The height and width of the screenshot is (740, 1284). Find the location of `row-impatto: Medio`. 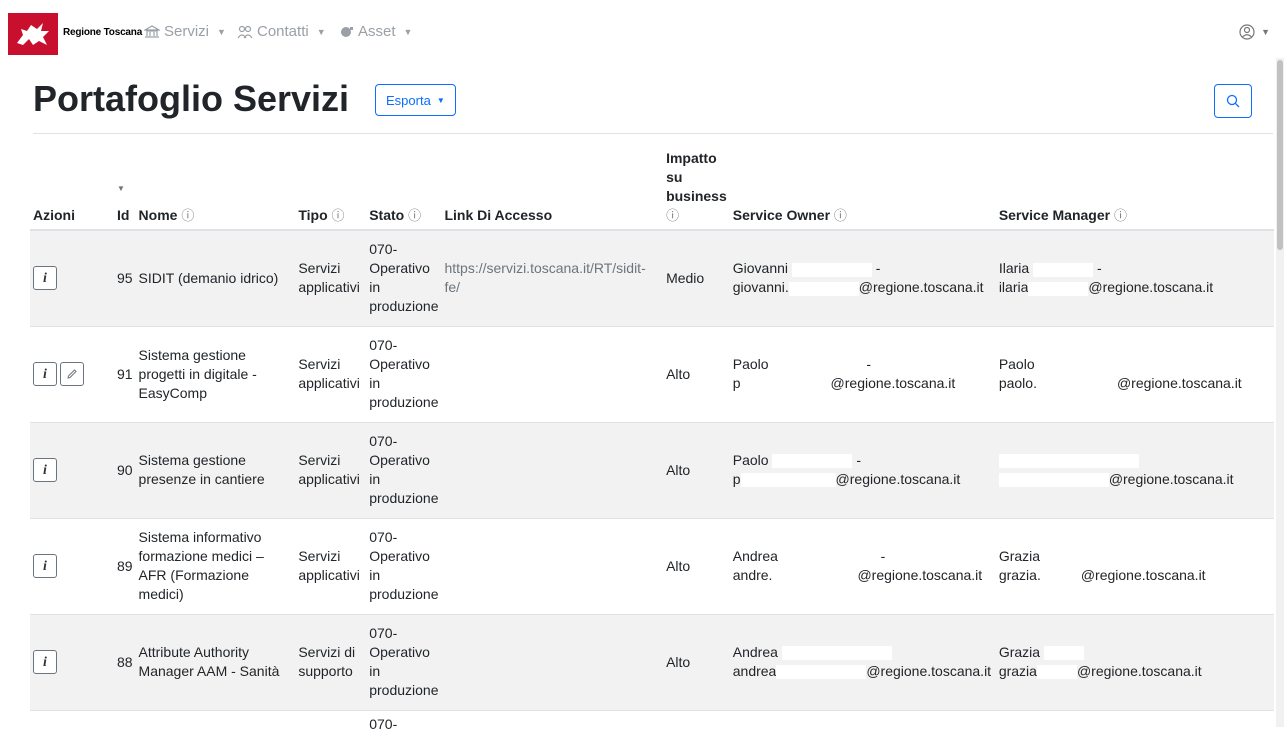

row-impatto: Medio is located at coordinates (696, 277).